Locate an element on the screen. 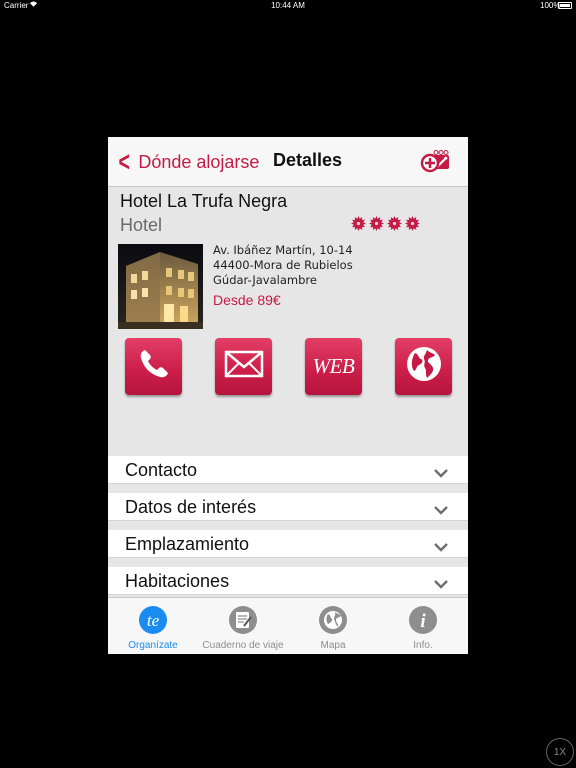 This screenshot has height=768, width=576. add-favorite-icon is located at coordinates (436, 162).